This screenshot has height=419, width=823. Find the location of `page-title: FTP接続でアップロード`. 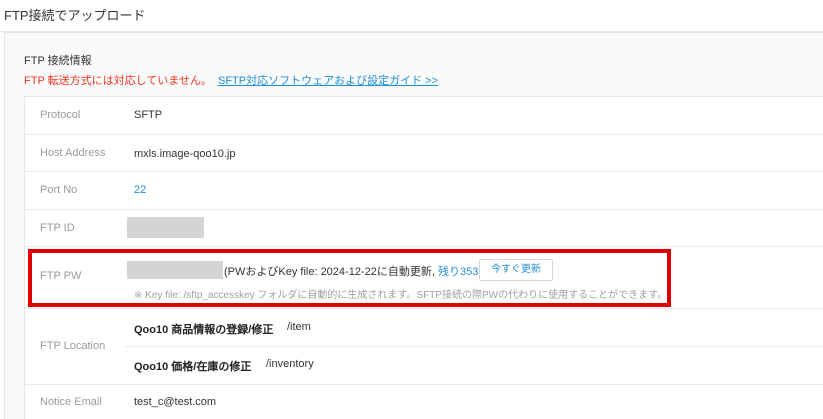

page-title: FTP接続でアップロード is located at coordinates (75, 15).